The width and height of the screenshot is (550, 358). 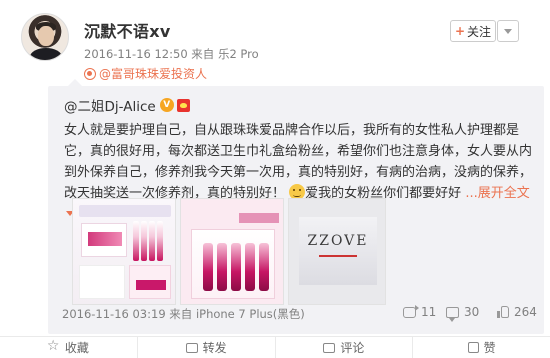 What do you see at coordinates (460, 31) in the screenshot?
I see `plus-icon: +` at bounding box center [460, 31].